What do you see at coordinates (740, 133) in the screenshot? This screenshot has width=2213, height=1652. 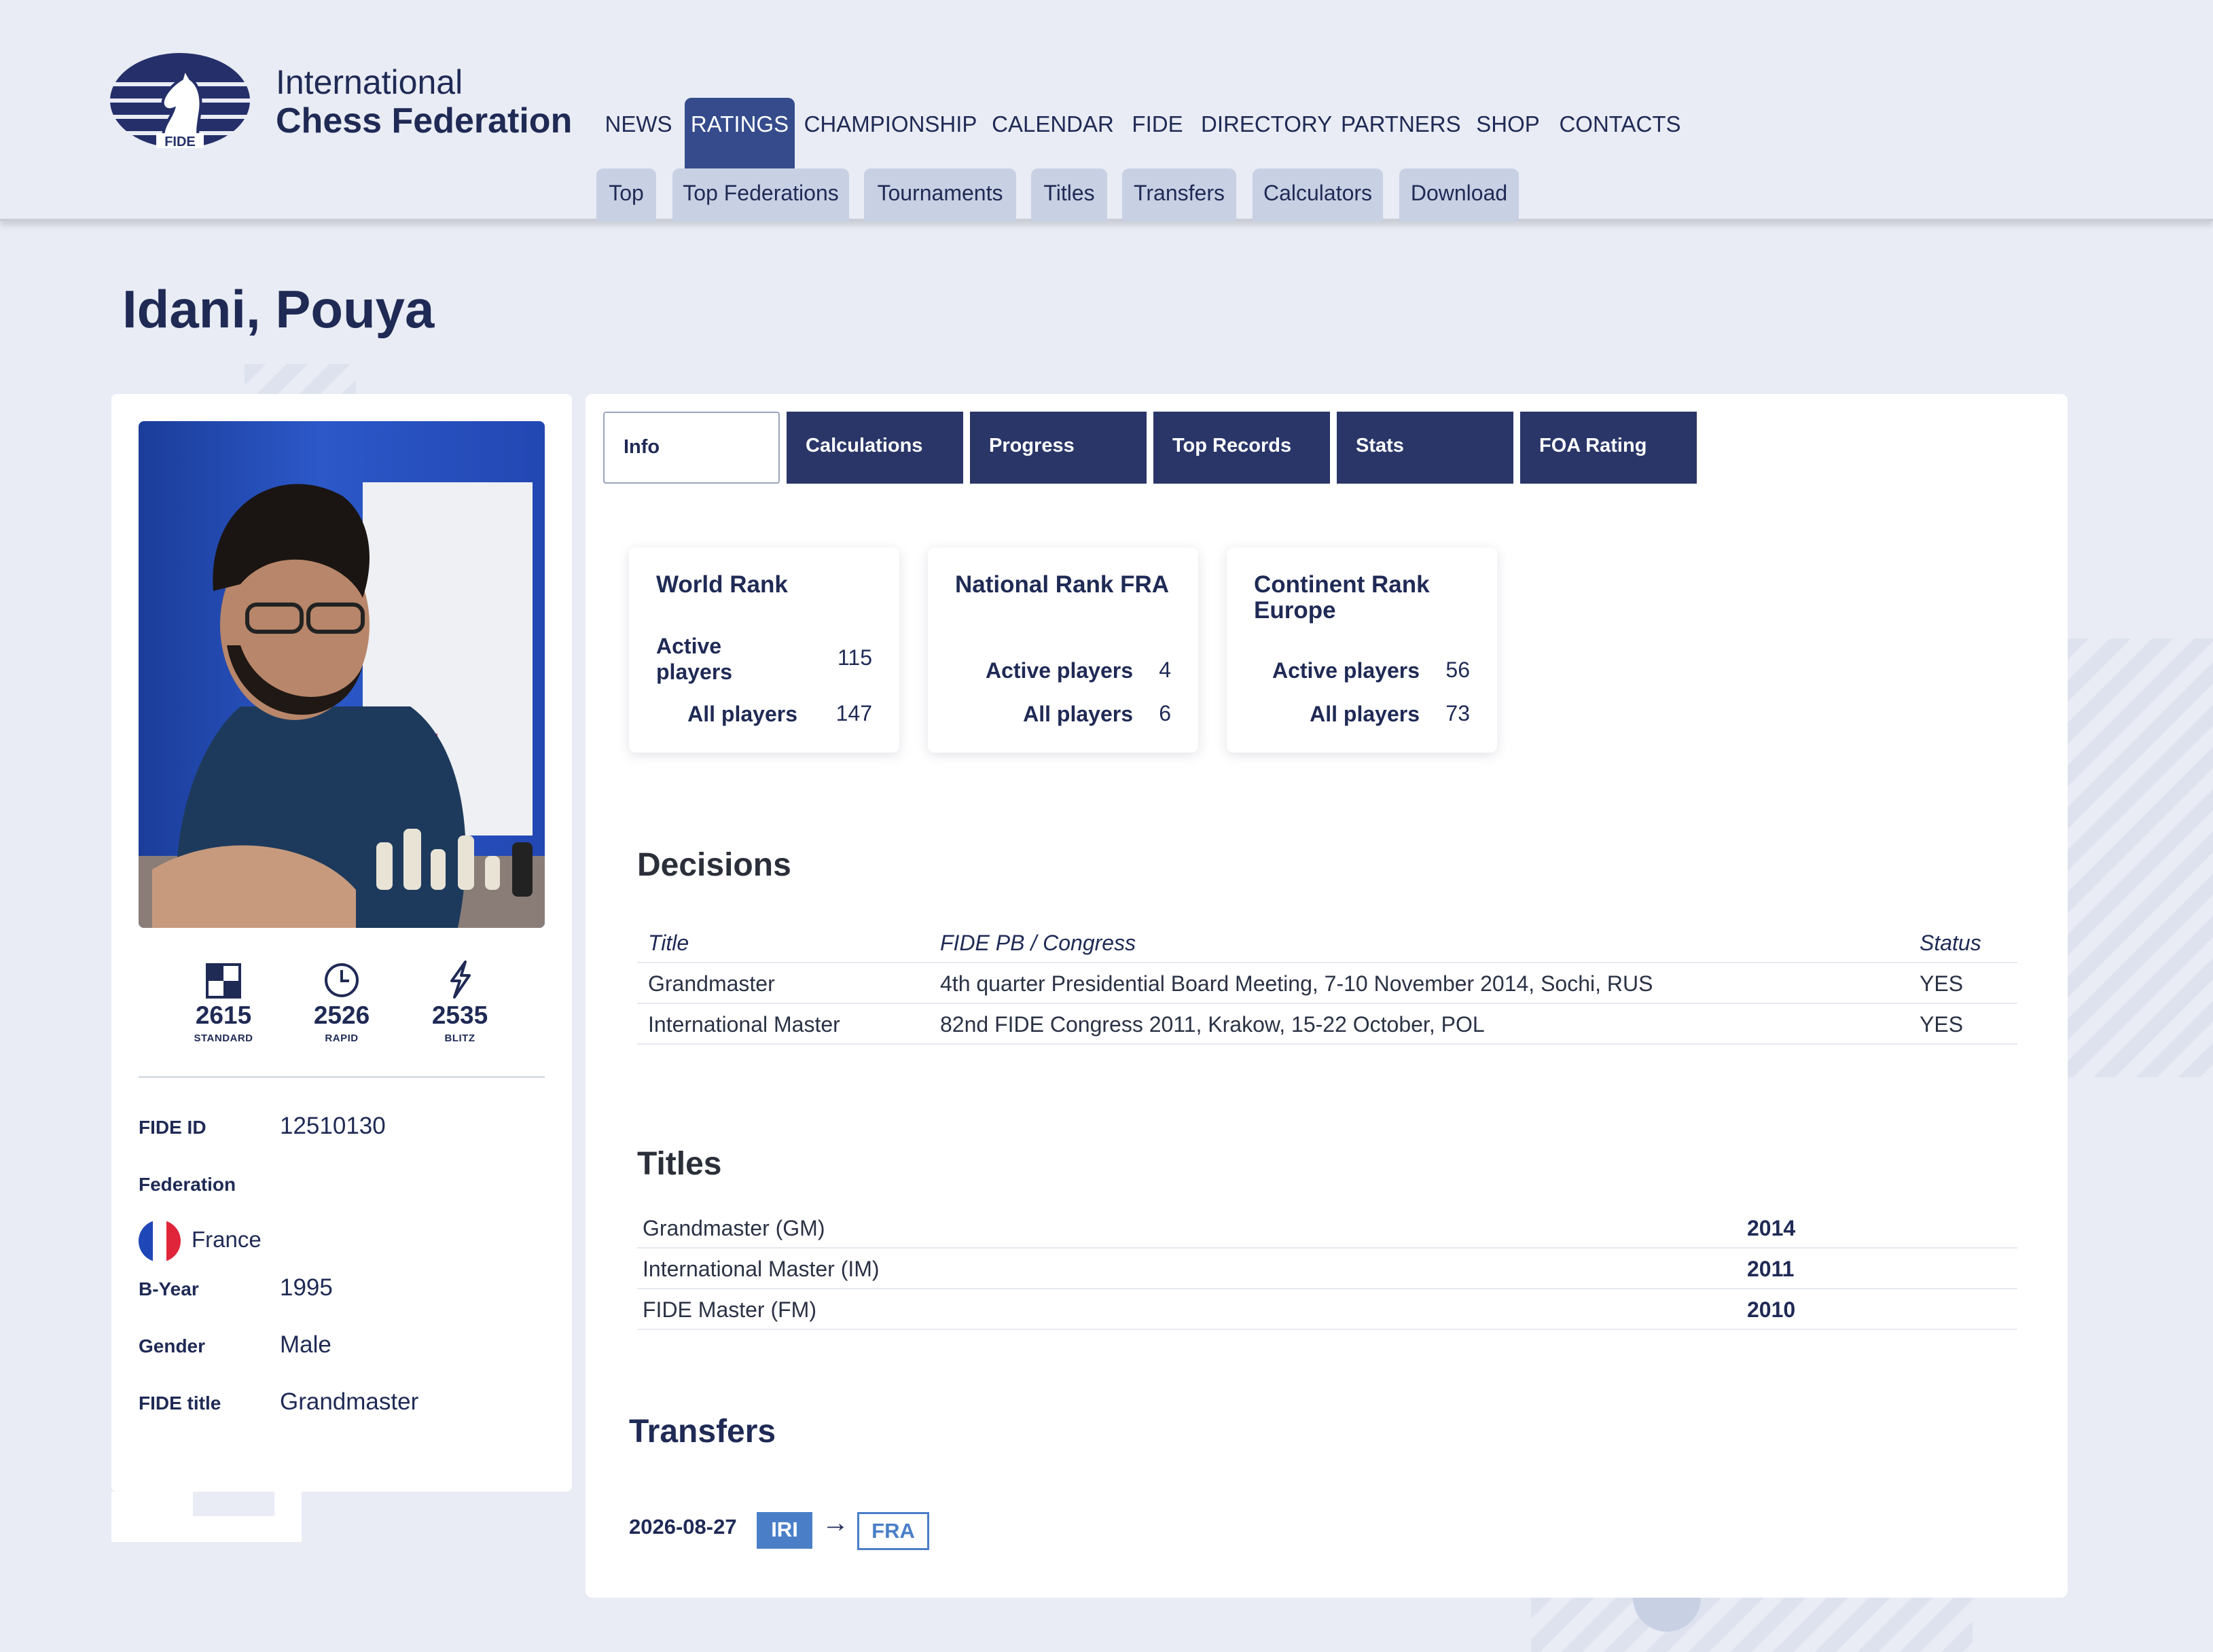 I see `nav-ratings: RATINGS` at bounding box center [740, 133].